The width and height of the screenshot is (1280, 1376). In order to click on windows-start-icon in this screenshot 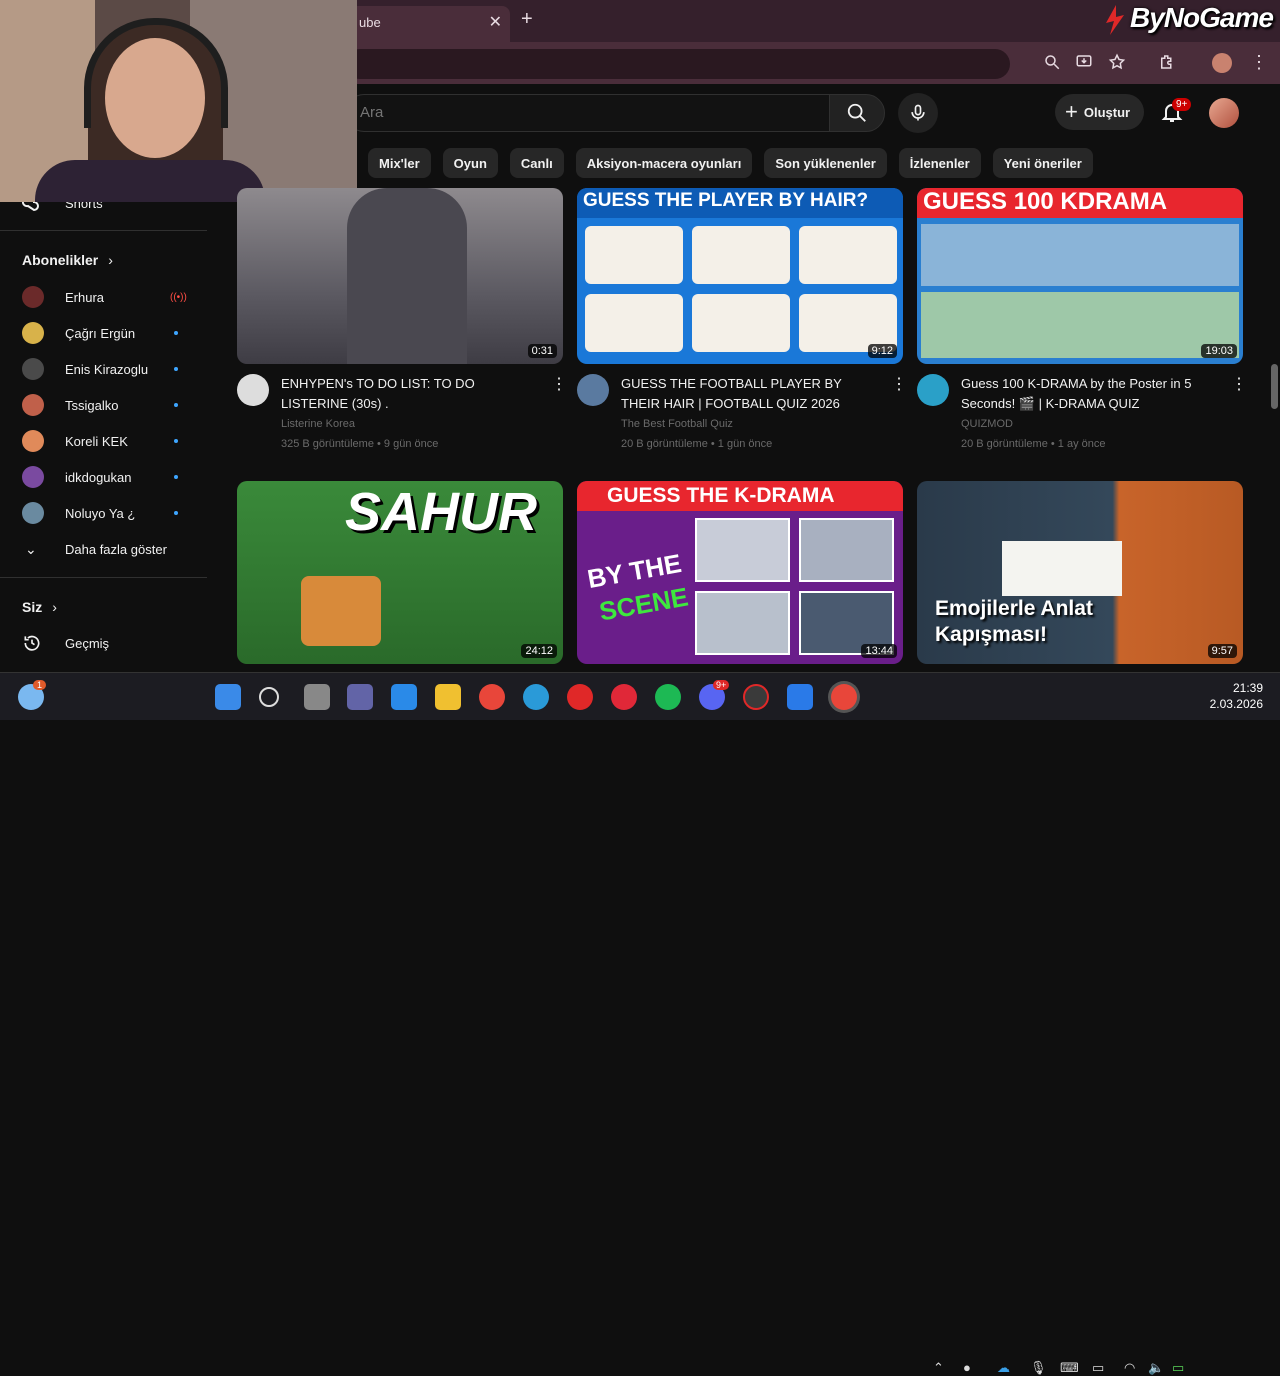, I will do `click(228, 697)`.